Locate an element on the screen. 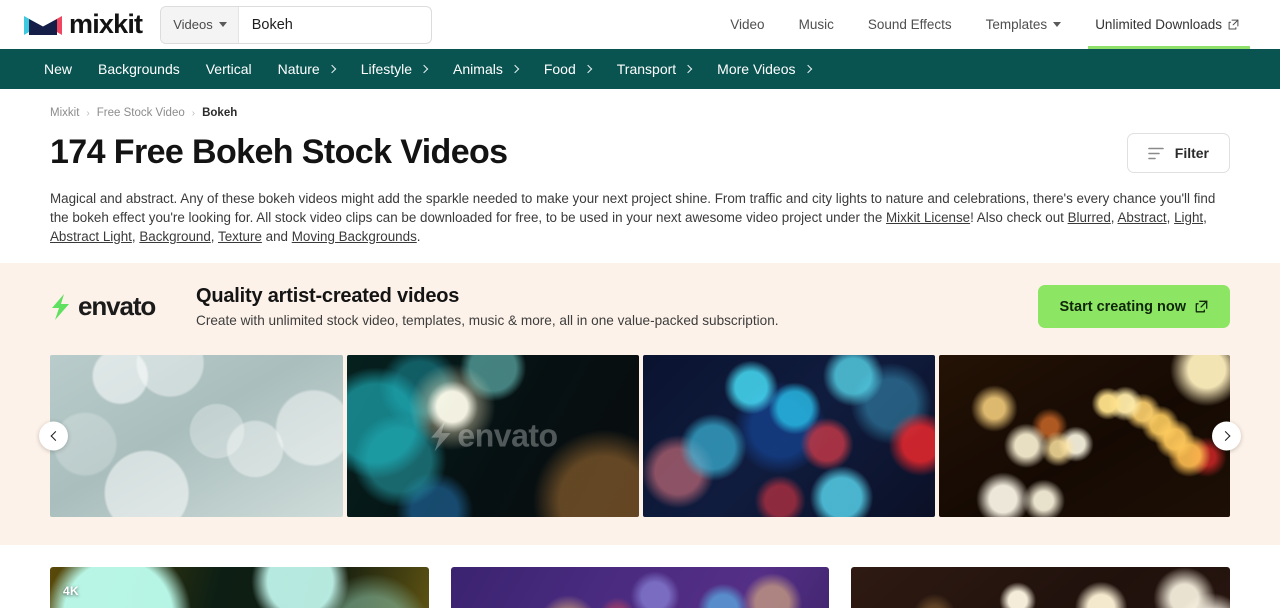 This screenshot has height=608, width=1280. breadcrumb-item-free-stock-video: Free Stock Video is located at coordinates (141, 113).